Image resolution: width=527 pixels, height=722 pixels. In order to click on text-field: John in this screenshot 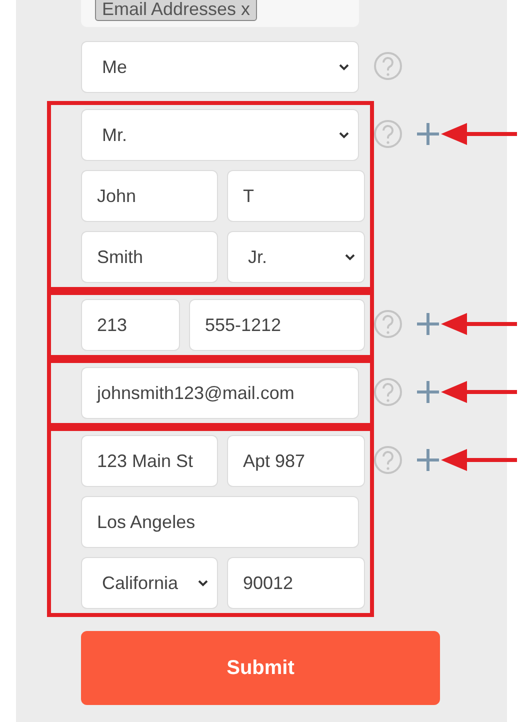, I will do `click(149, 196)`.